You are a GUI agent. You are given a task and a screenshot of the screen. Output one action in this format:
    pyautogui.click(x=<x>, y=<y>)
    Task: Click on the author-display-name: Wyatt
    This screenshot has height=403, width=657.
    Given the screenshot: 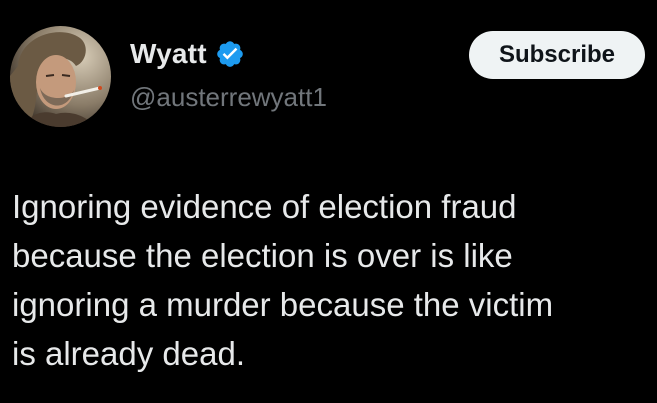 What is the action you would take?
    pyautogui.click(x=168, y=54)
    